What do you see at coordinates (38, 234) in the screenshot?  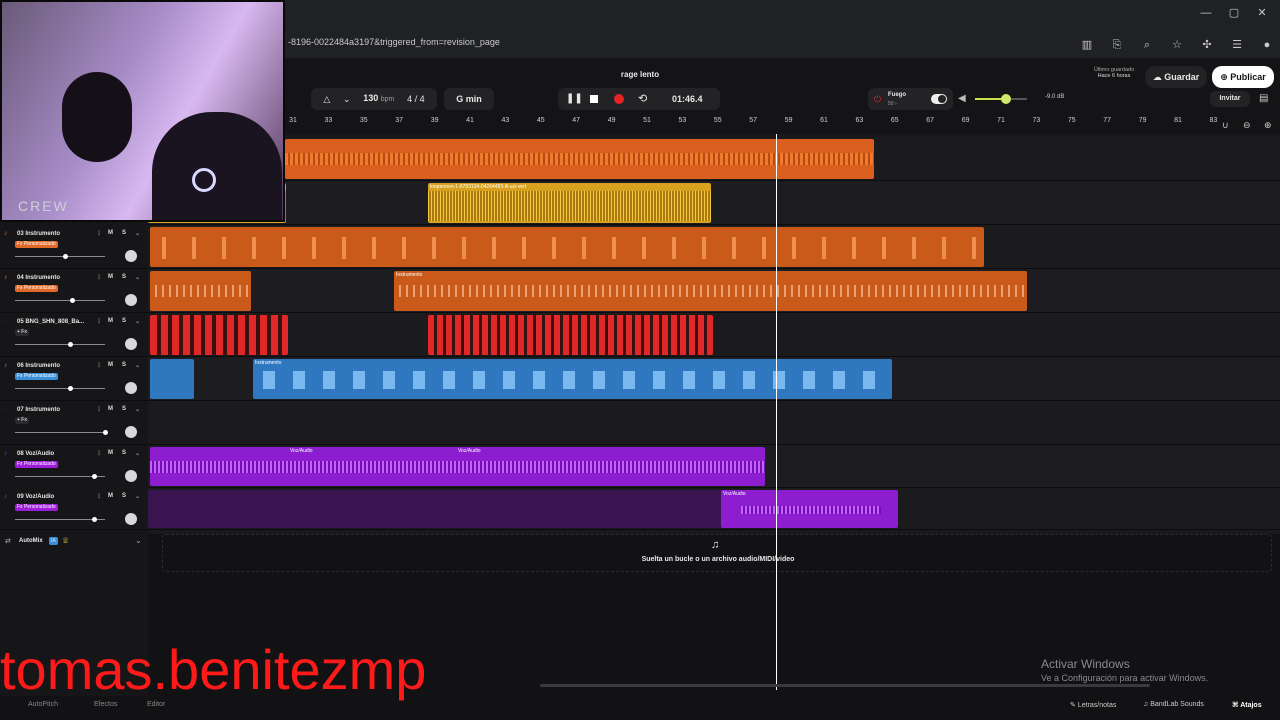 I see `track-name: 03 Instrumento` at bounding box center [38, 234].